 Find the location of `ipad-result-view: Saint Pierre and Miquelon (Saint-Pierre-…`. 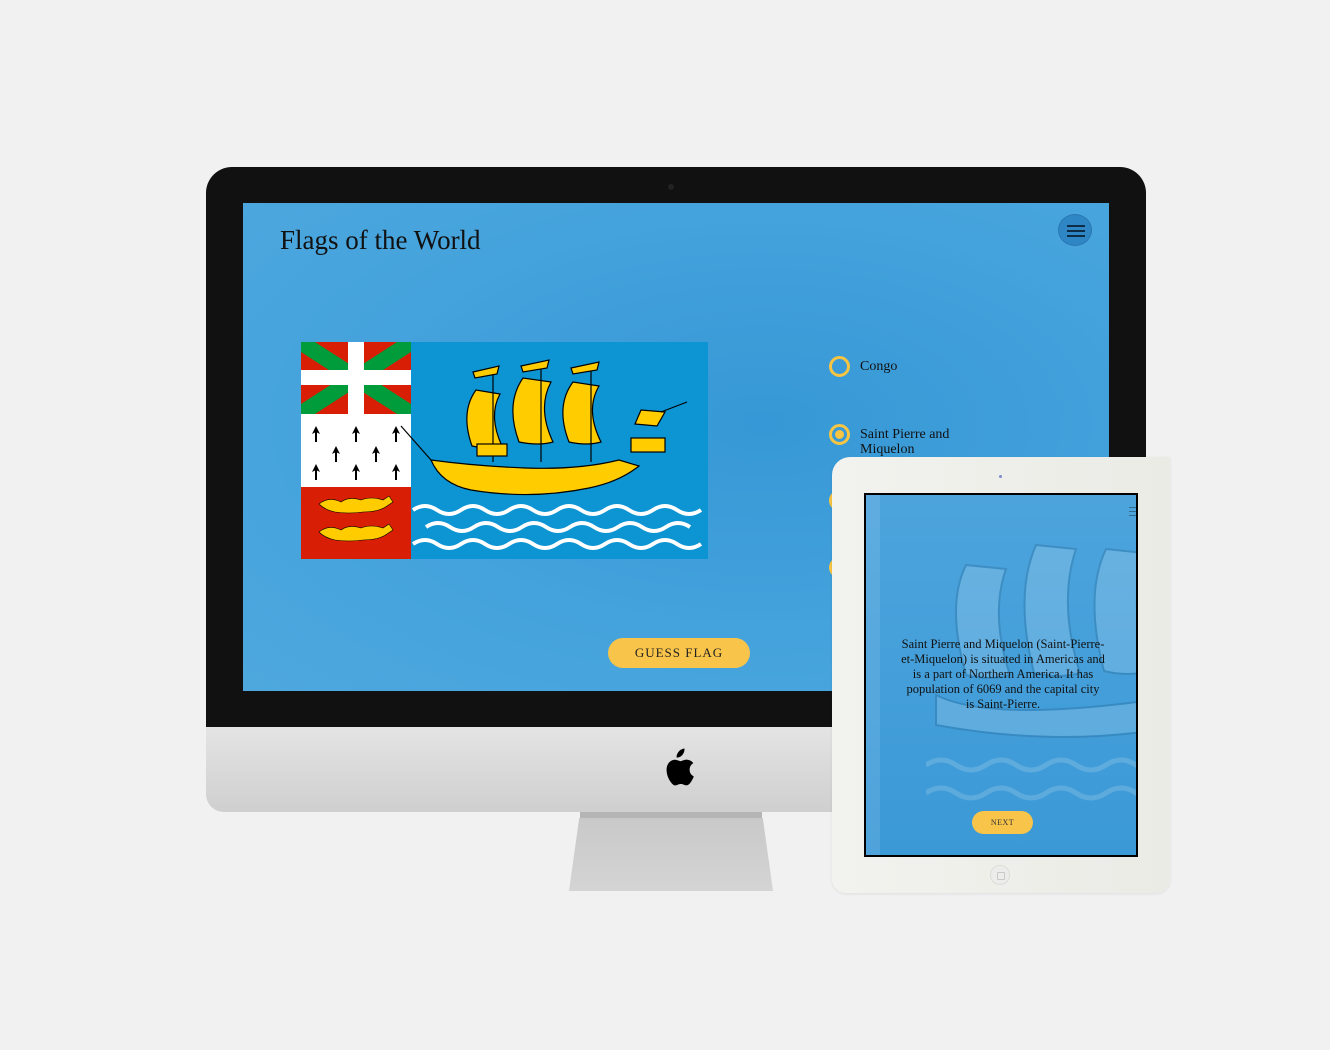

ipad-result-view: Saint Pierre and Miquelon (Saint-Pierre-… is located at coordinates (1001, 675).